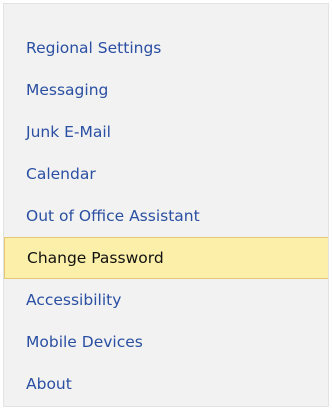  I want to click on nav-item-about: About, so click(166, 384).